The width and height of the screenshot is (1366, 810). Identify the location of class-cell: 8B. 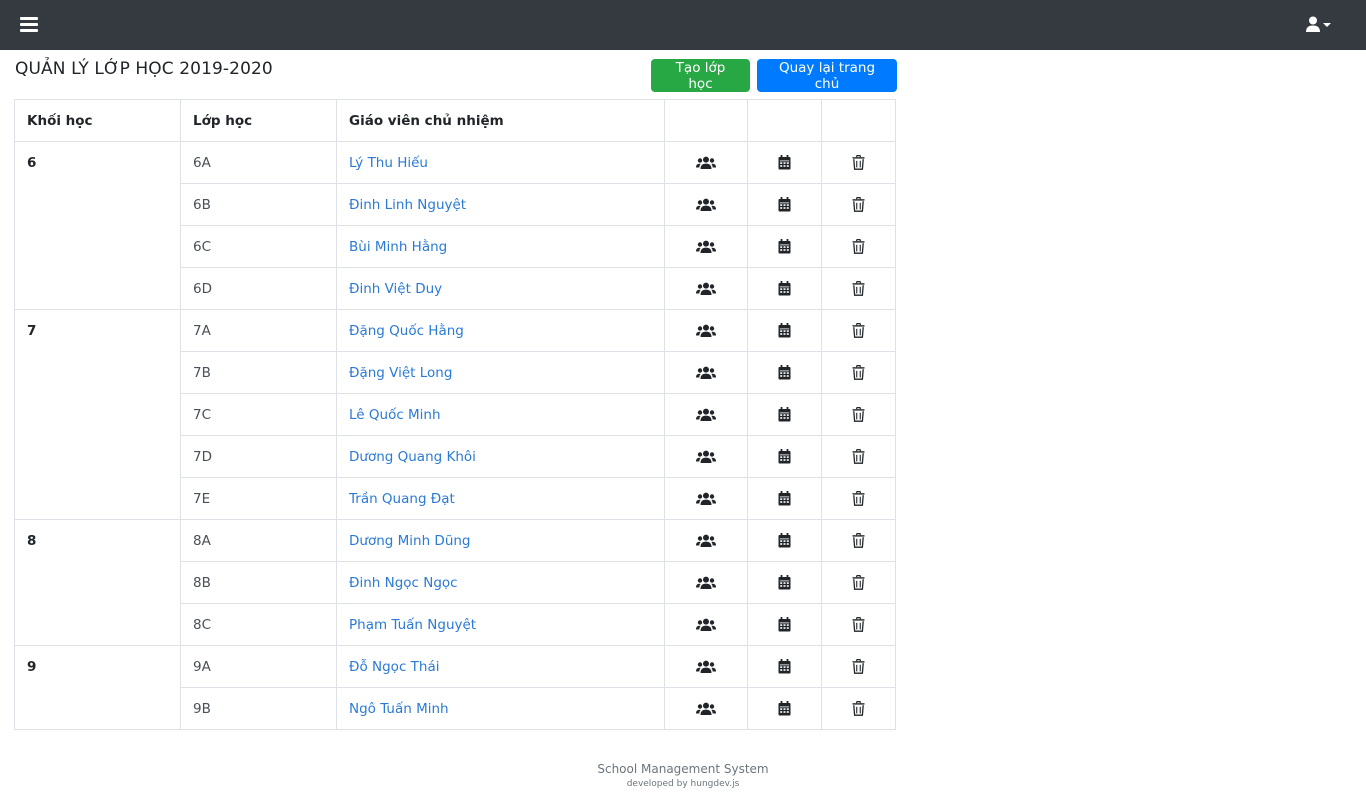
(258, 582).